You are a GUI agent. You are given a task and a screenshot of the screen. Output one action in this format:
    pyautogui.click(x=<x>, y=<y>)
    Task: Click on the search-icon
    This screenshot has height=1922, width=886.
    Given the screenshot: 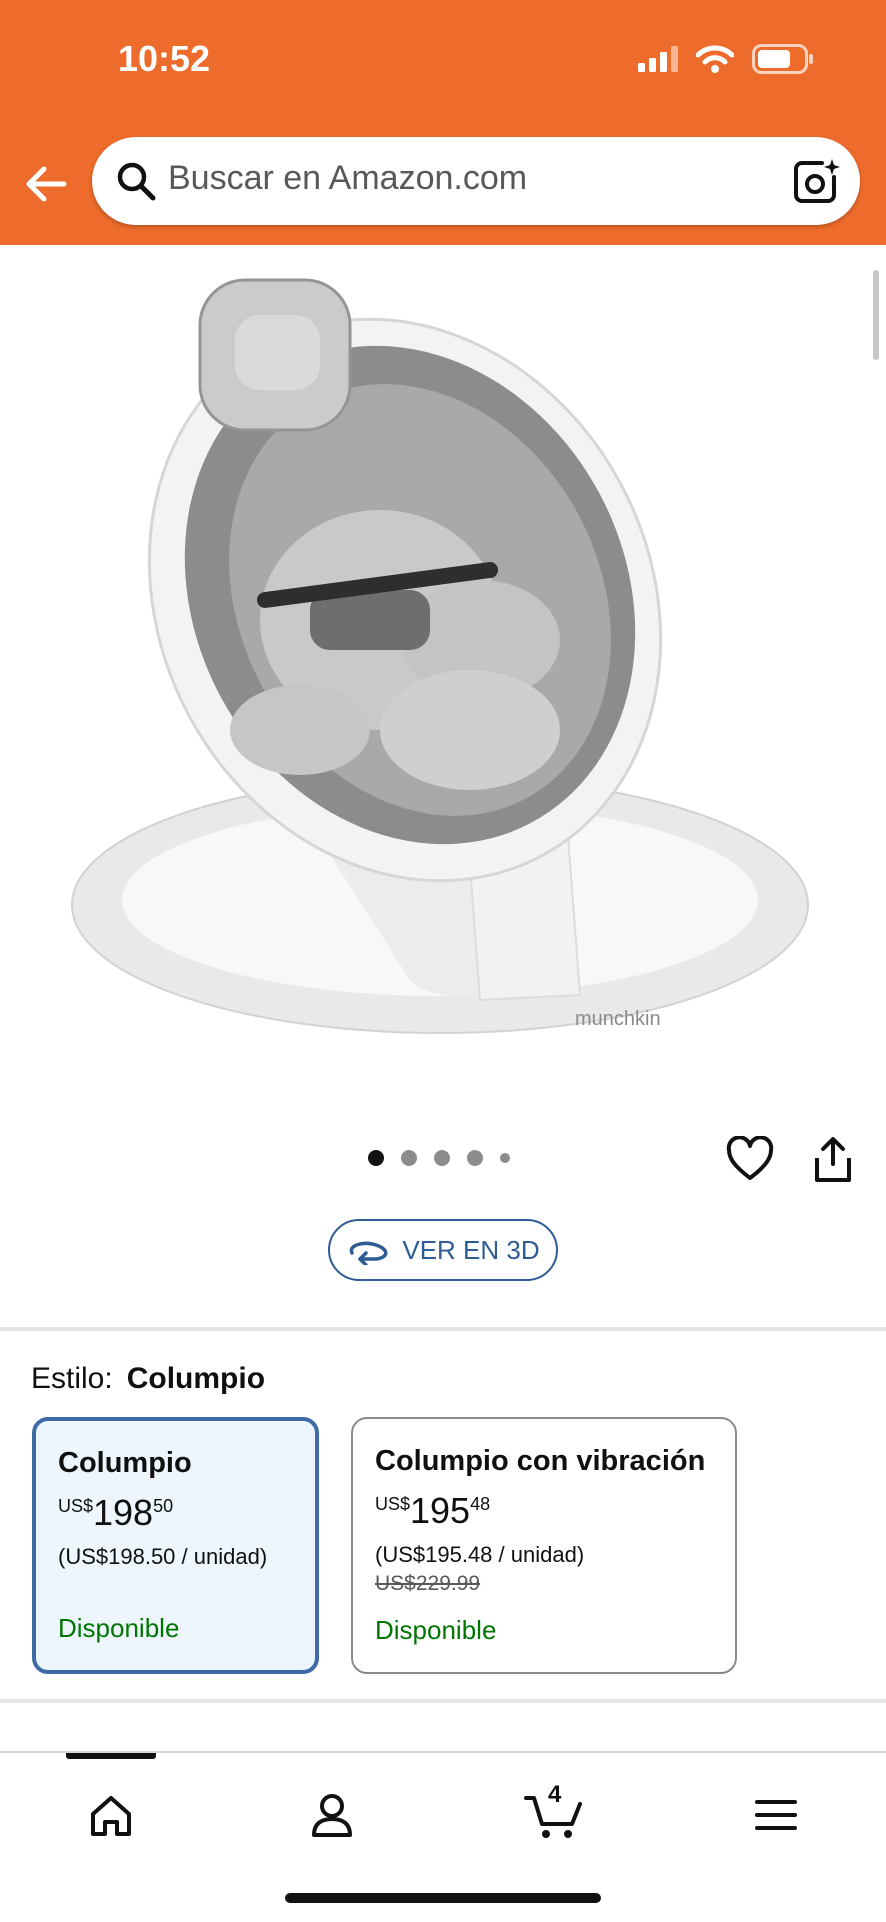 What is the action you would take?
    pyautogui.click(x=136, y=181)
    